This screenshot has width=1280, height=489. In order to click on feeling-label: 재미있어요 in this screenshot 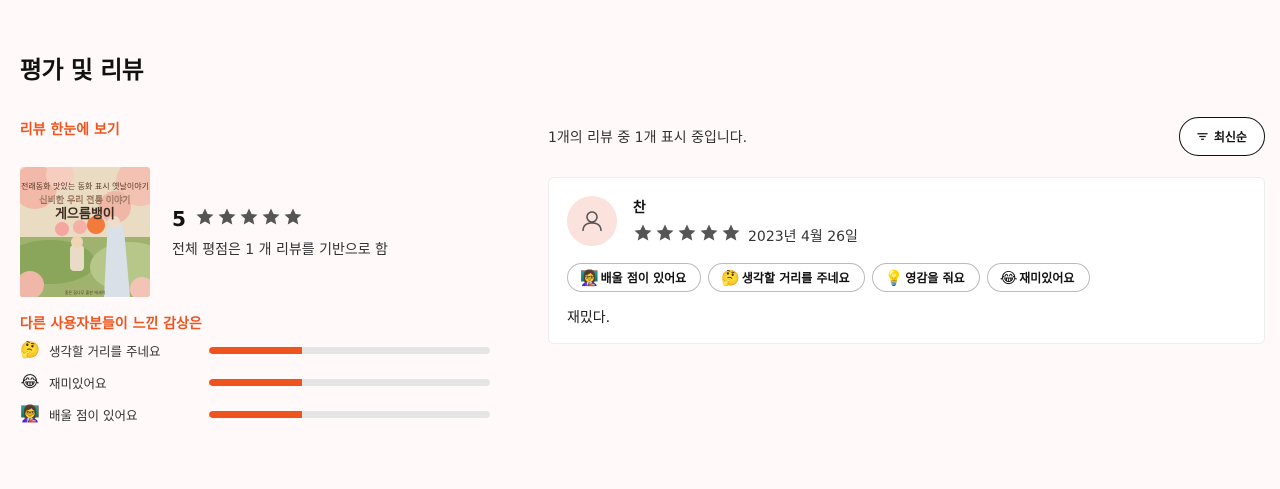, I will do `click(78, 383)`.